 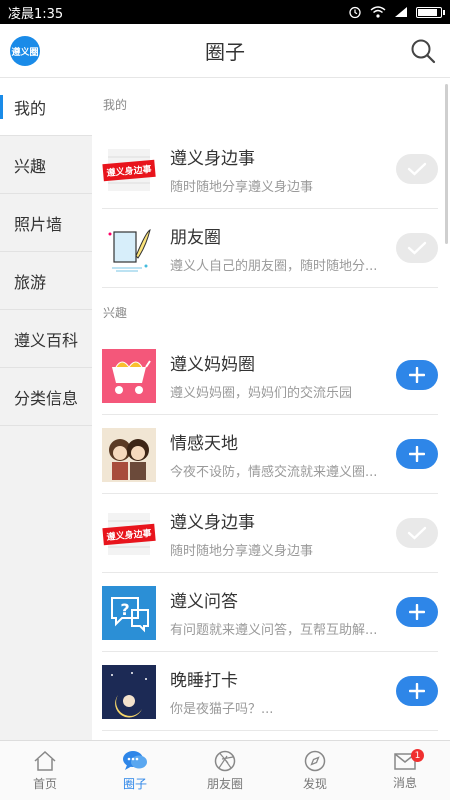 I want to click on alarm-icon, so click(x=355, y=12).